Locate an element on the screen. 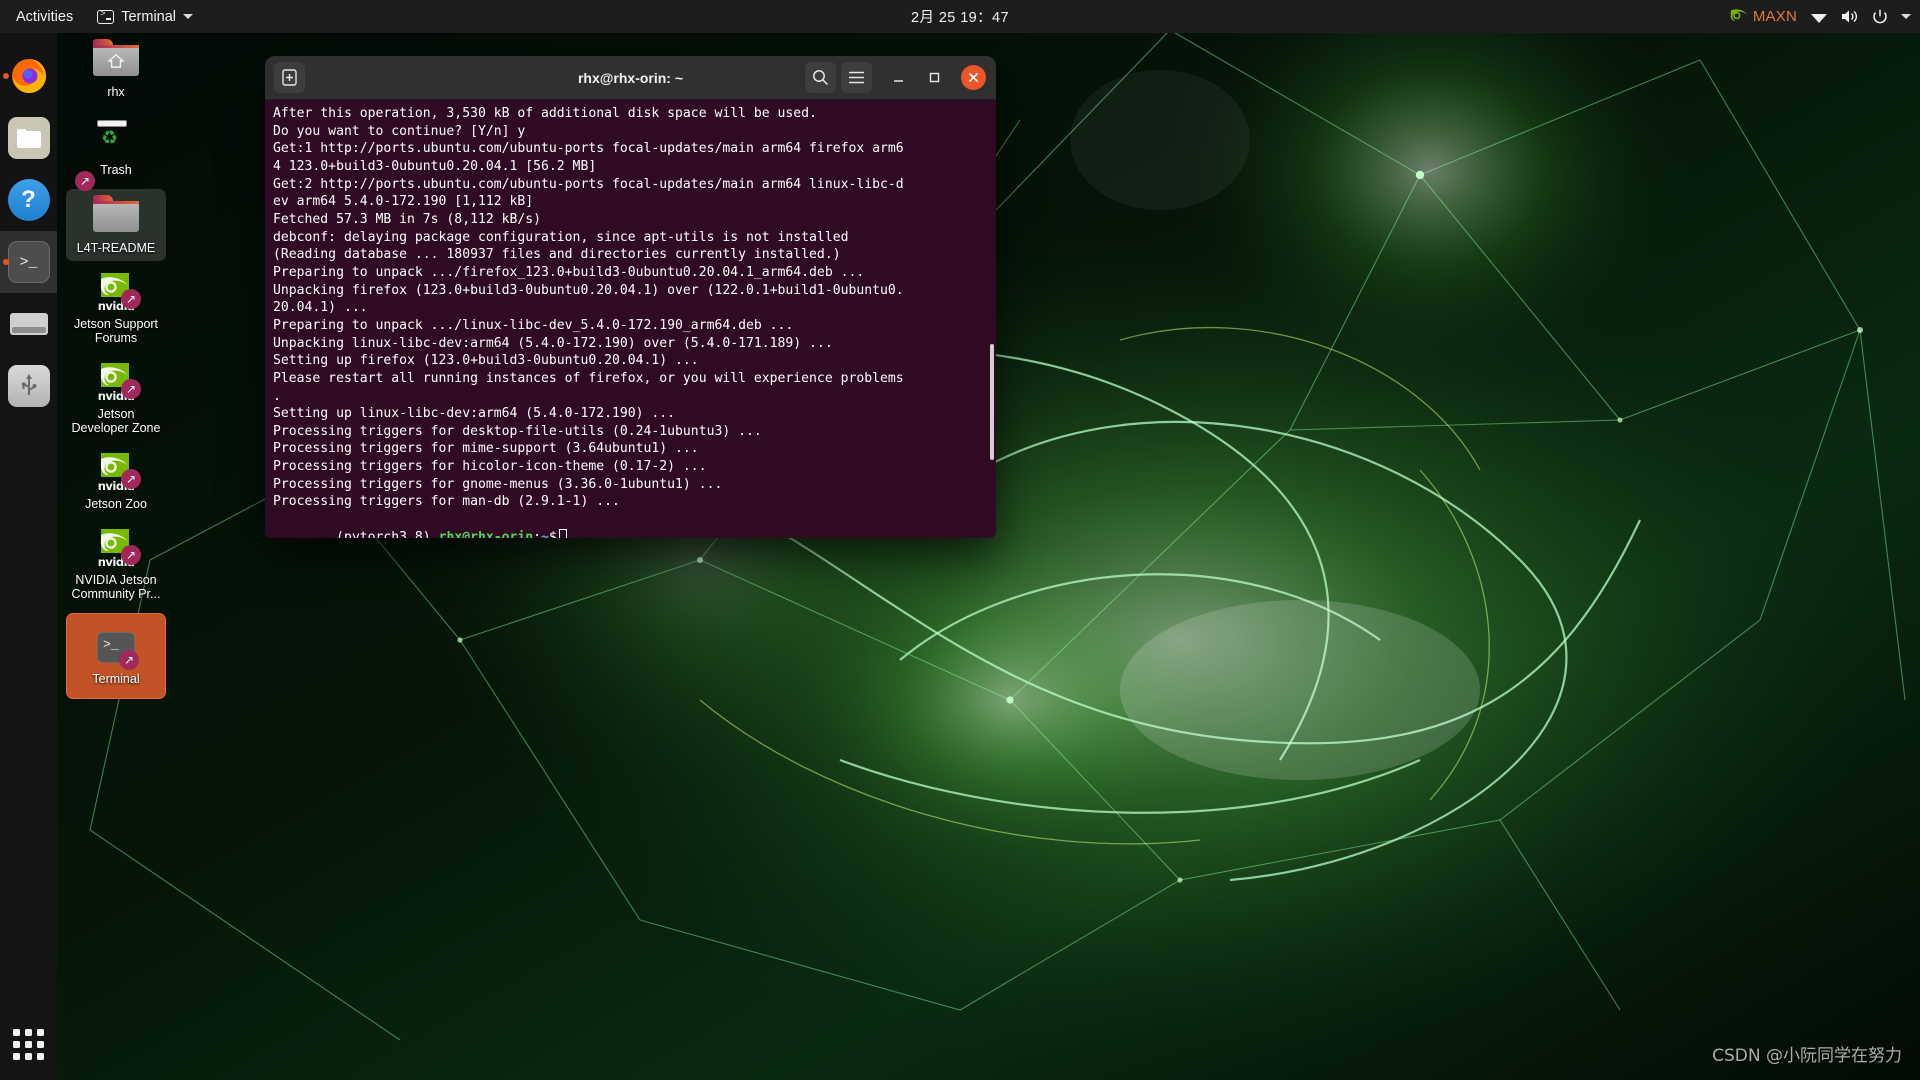 Image resolution: width=1920 pixels, height=1080 pixels. desktop-icon-label: Terminal is located at coordinates (116, 679).